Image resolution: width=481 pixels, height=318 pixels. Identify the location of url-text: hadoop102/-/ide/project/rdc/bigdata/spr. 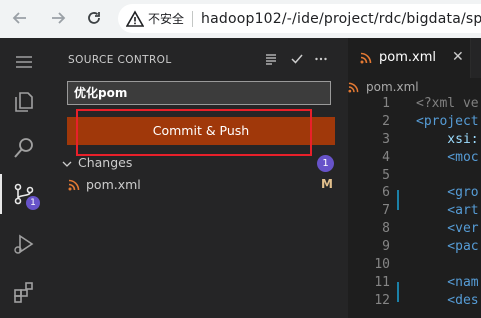
(341, 19).